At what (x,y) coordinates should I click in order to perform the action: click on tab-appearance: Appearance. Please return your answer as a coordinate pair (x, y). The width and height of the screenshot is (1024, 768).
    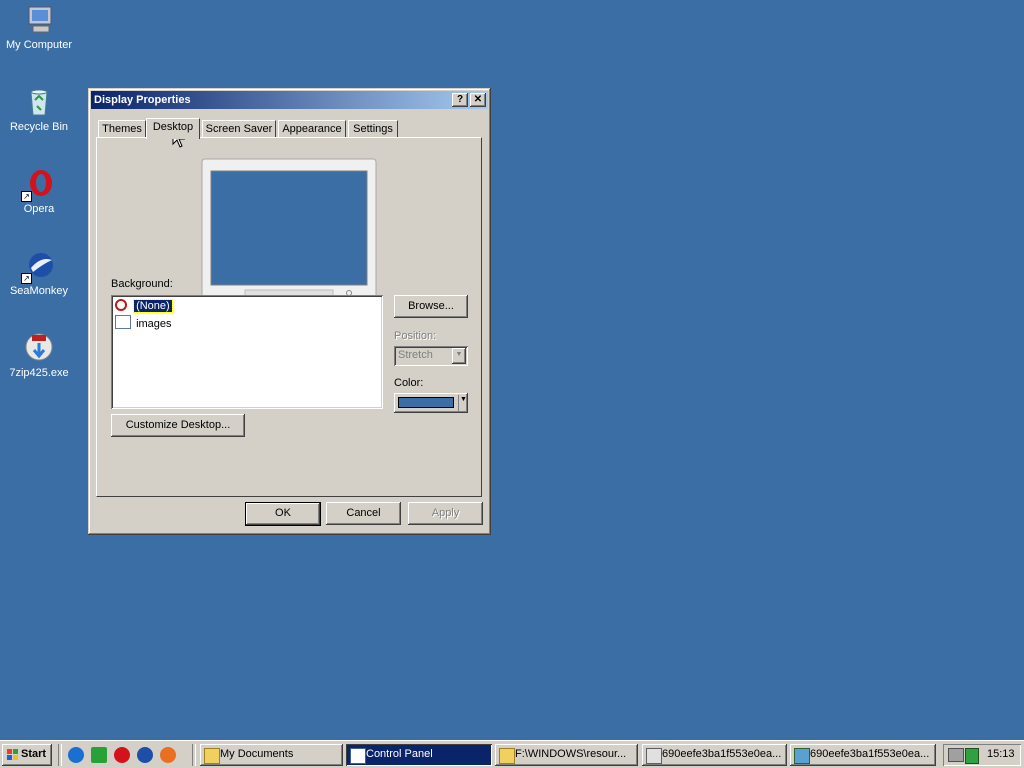
    Looking at the image, I should click on (312, 129).